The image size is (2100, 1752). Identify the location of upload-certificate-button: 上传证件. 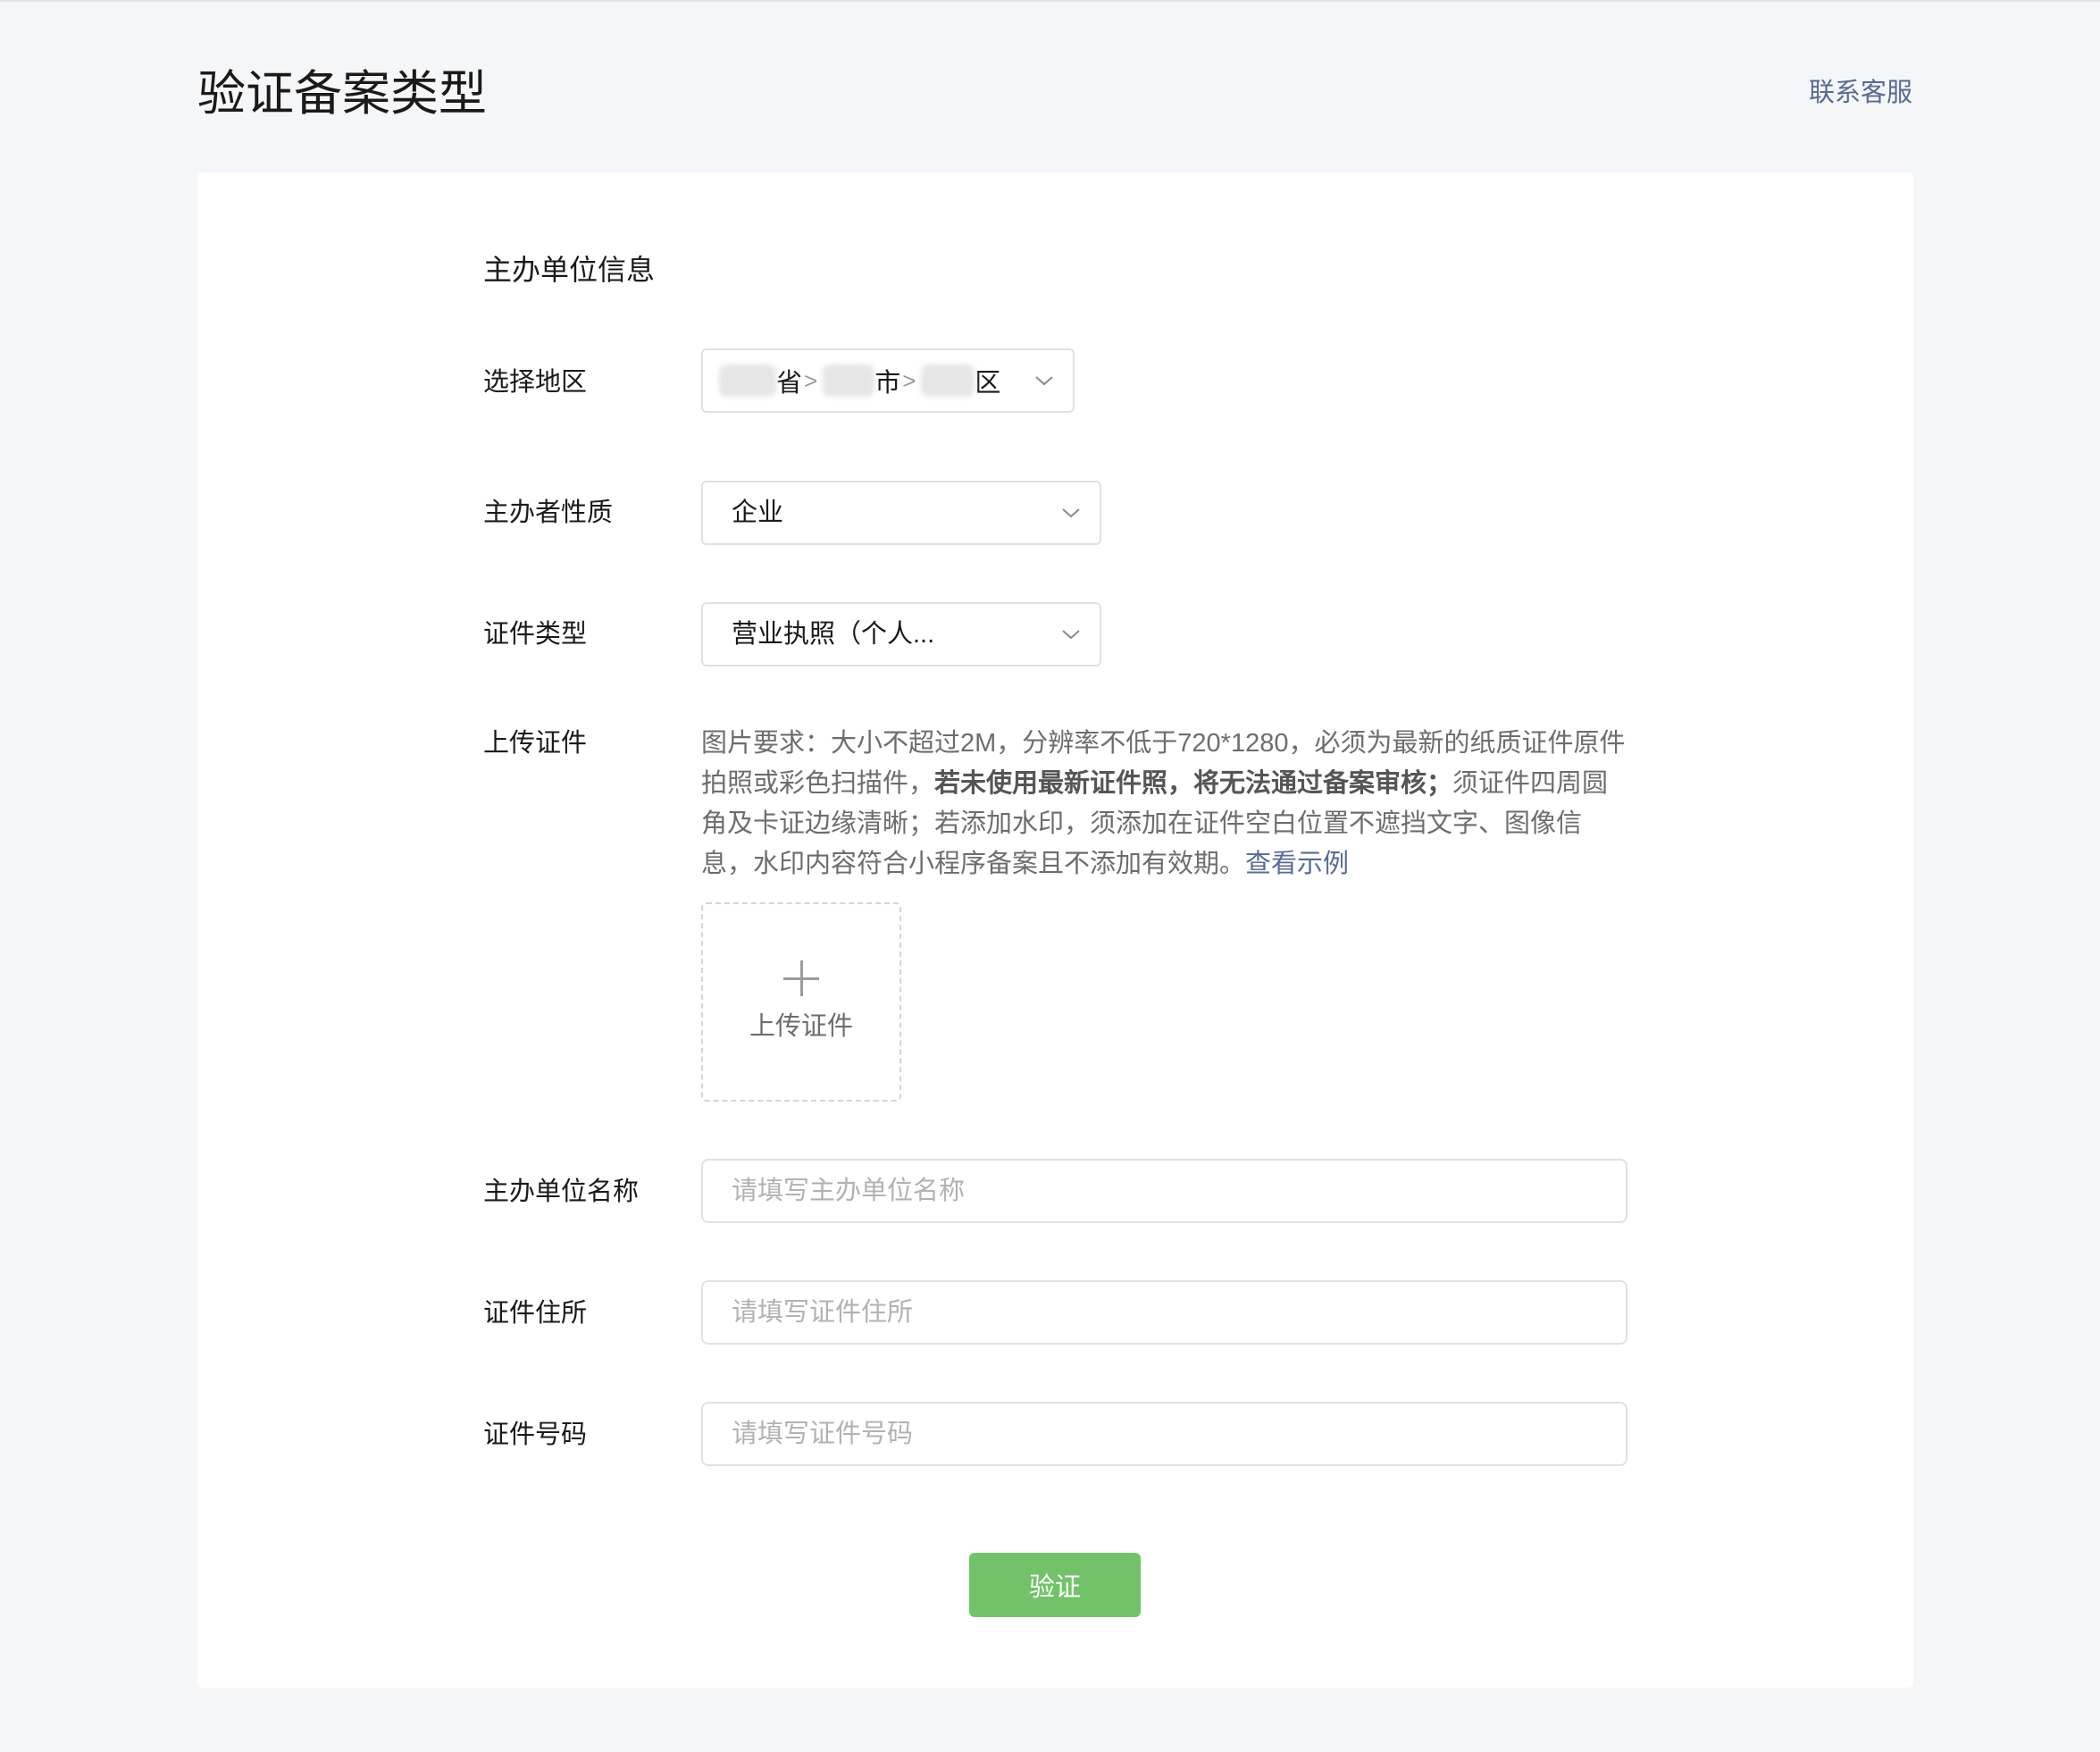
(801, 1002).